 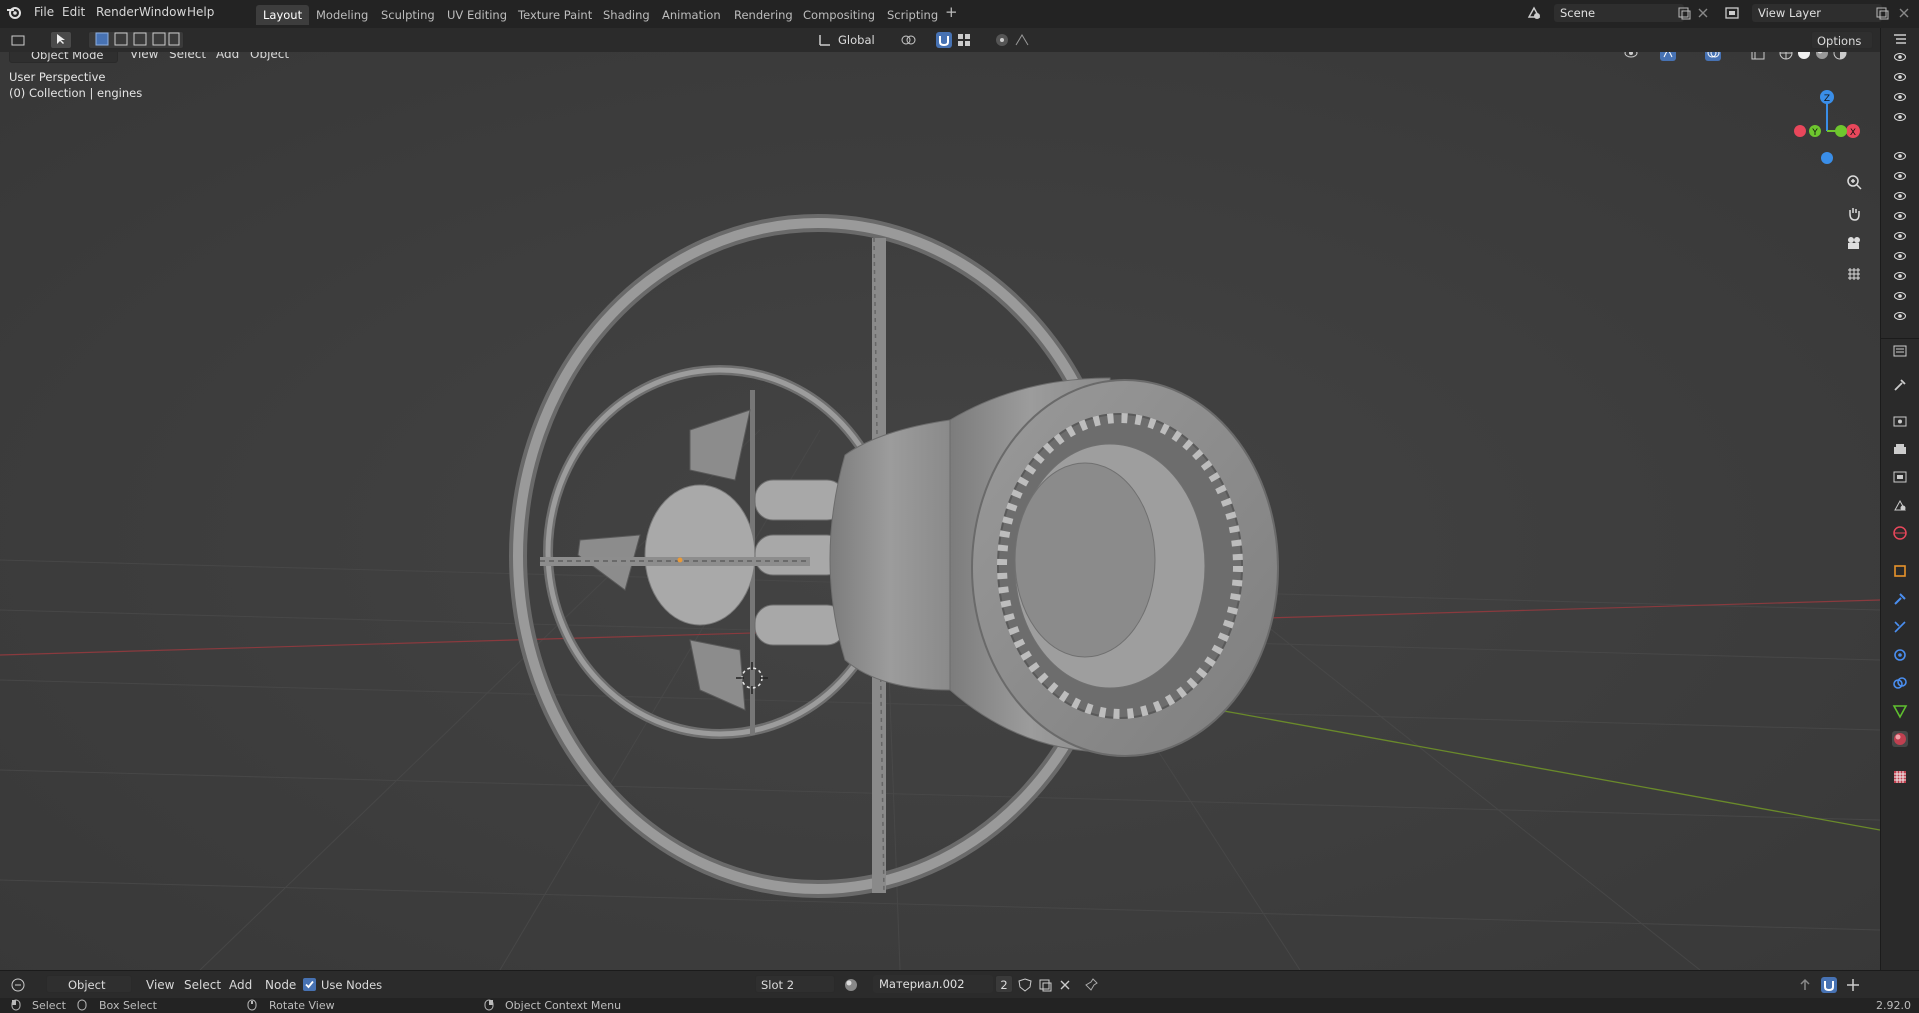 I want to click on duplicate-view-layer-icon, so click(x=1882, y=13).